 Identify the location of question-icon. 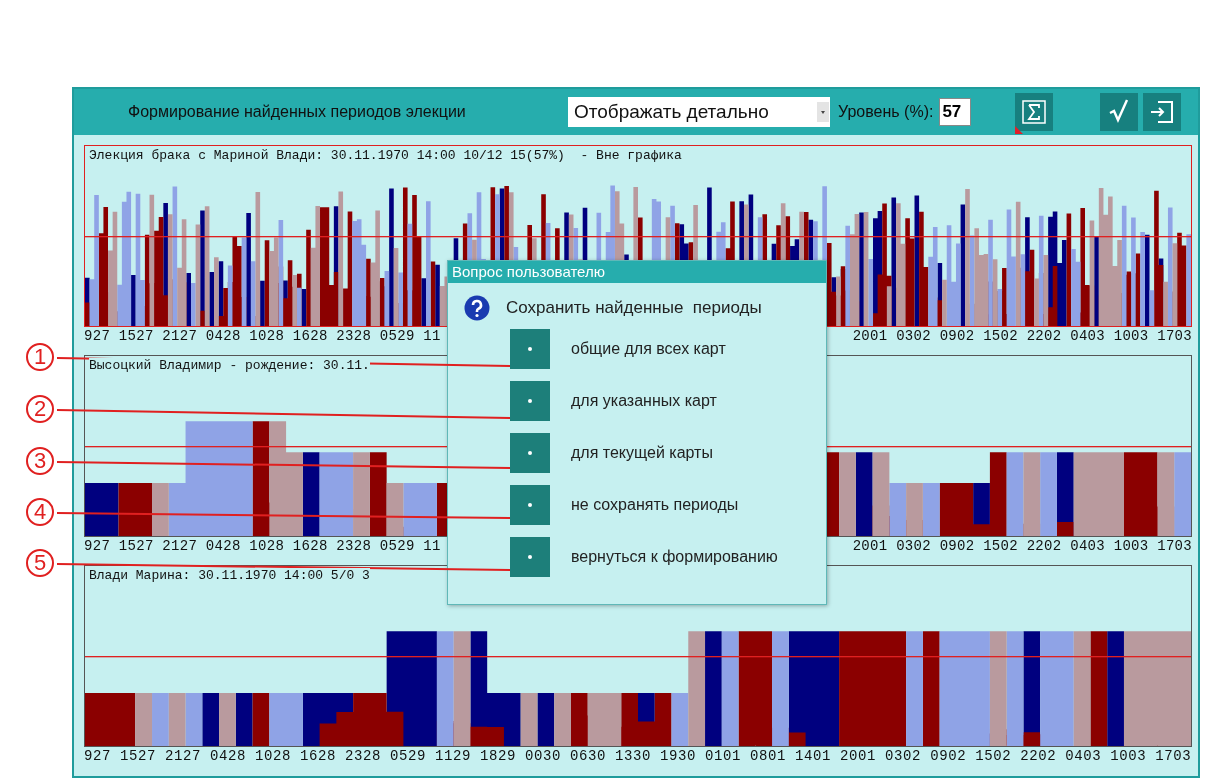
(477, 308).